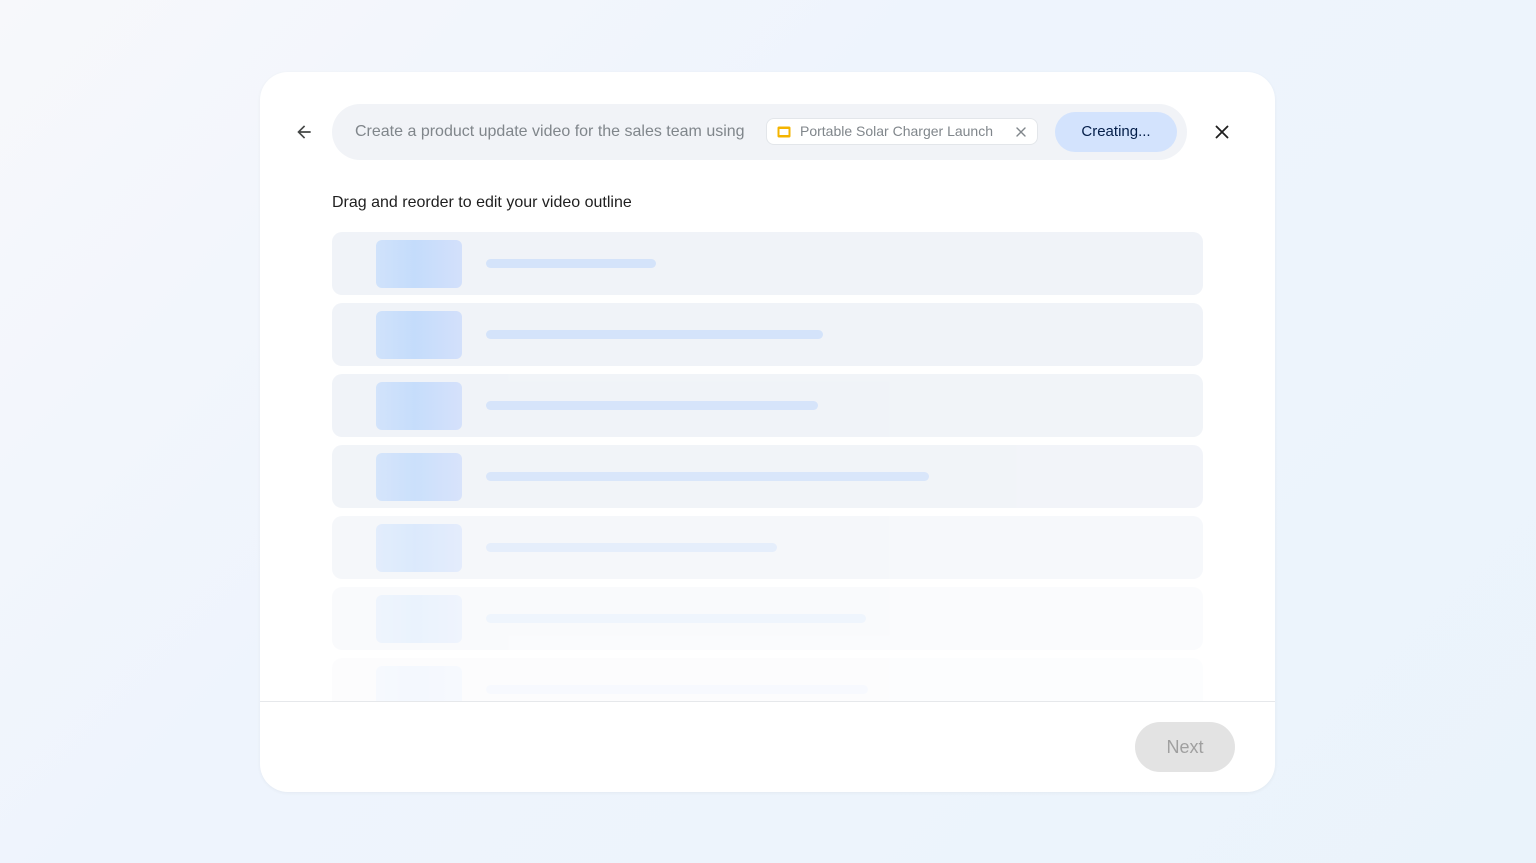 This screenshot has width=1536, height=863. What do you see at coordinates (897, 131) in the screenshot?
I see `file-chip-label: Portable Solar Charger Launch` at bounding box center [897, 131].